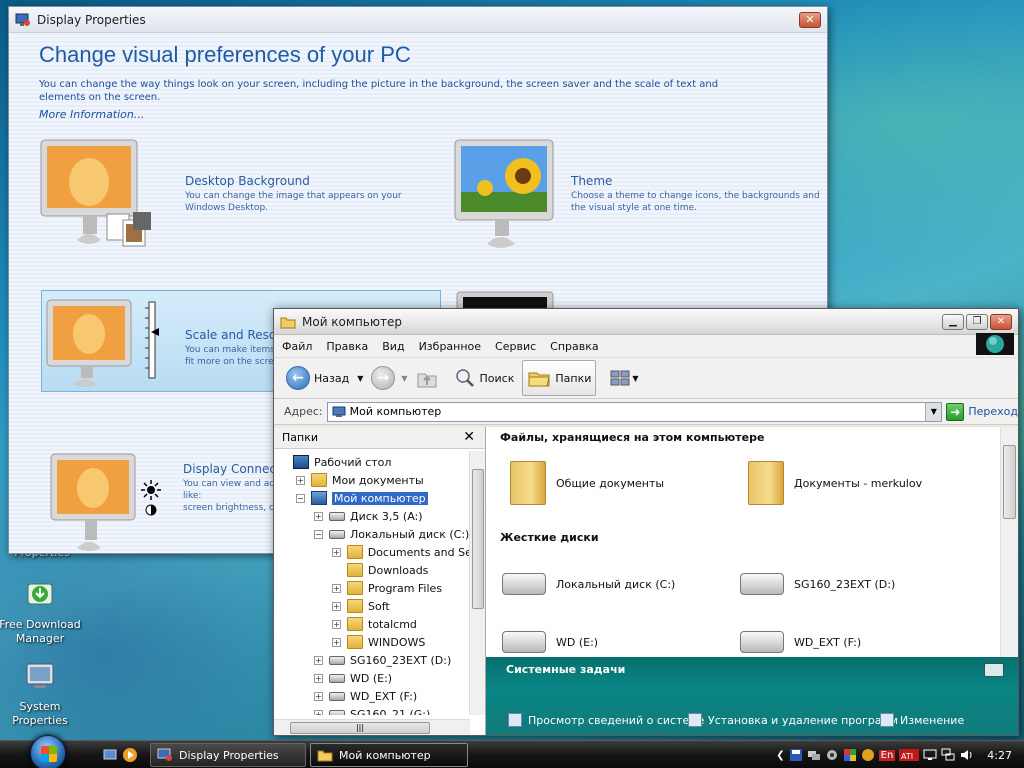  I want to click on maximize-button: ❐, so click(977, 322).